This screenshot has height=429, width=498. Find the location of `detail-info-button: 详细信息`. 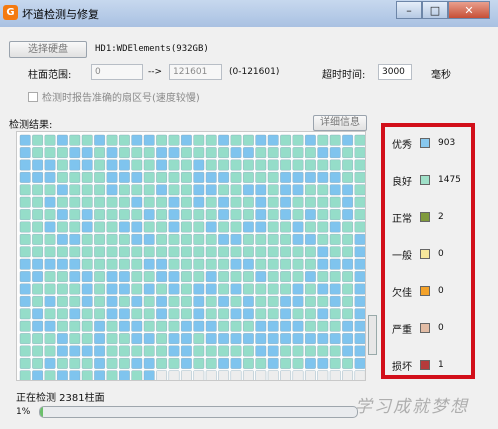

detail-info-button: 详细信息 is located at coordinates (340, 123).